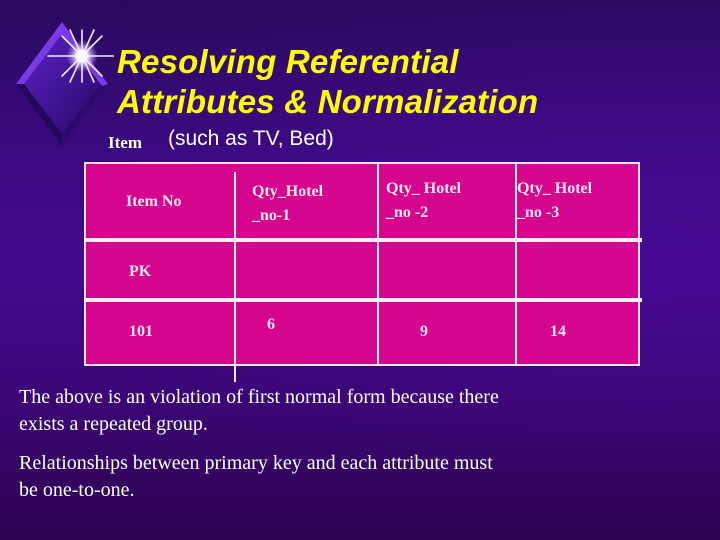 The height and width of the screenshot is (540, 720). Describe the element at coordinates (288, 203) in the screenshot. I see `table-header-cell: Qty_Hotel _no-1` at that location.